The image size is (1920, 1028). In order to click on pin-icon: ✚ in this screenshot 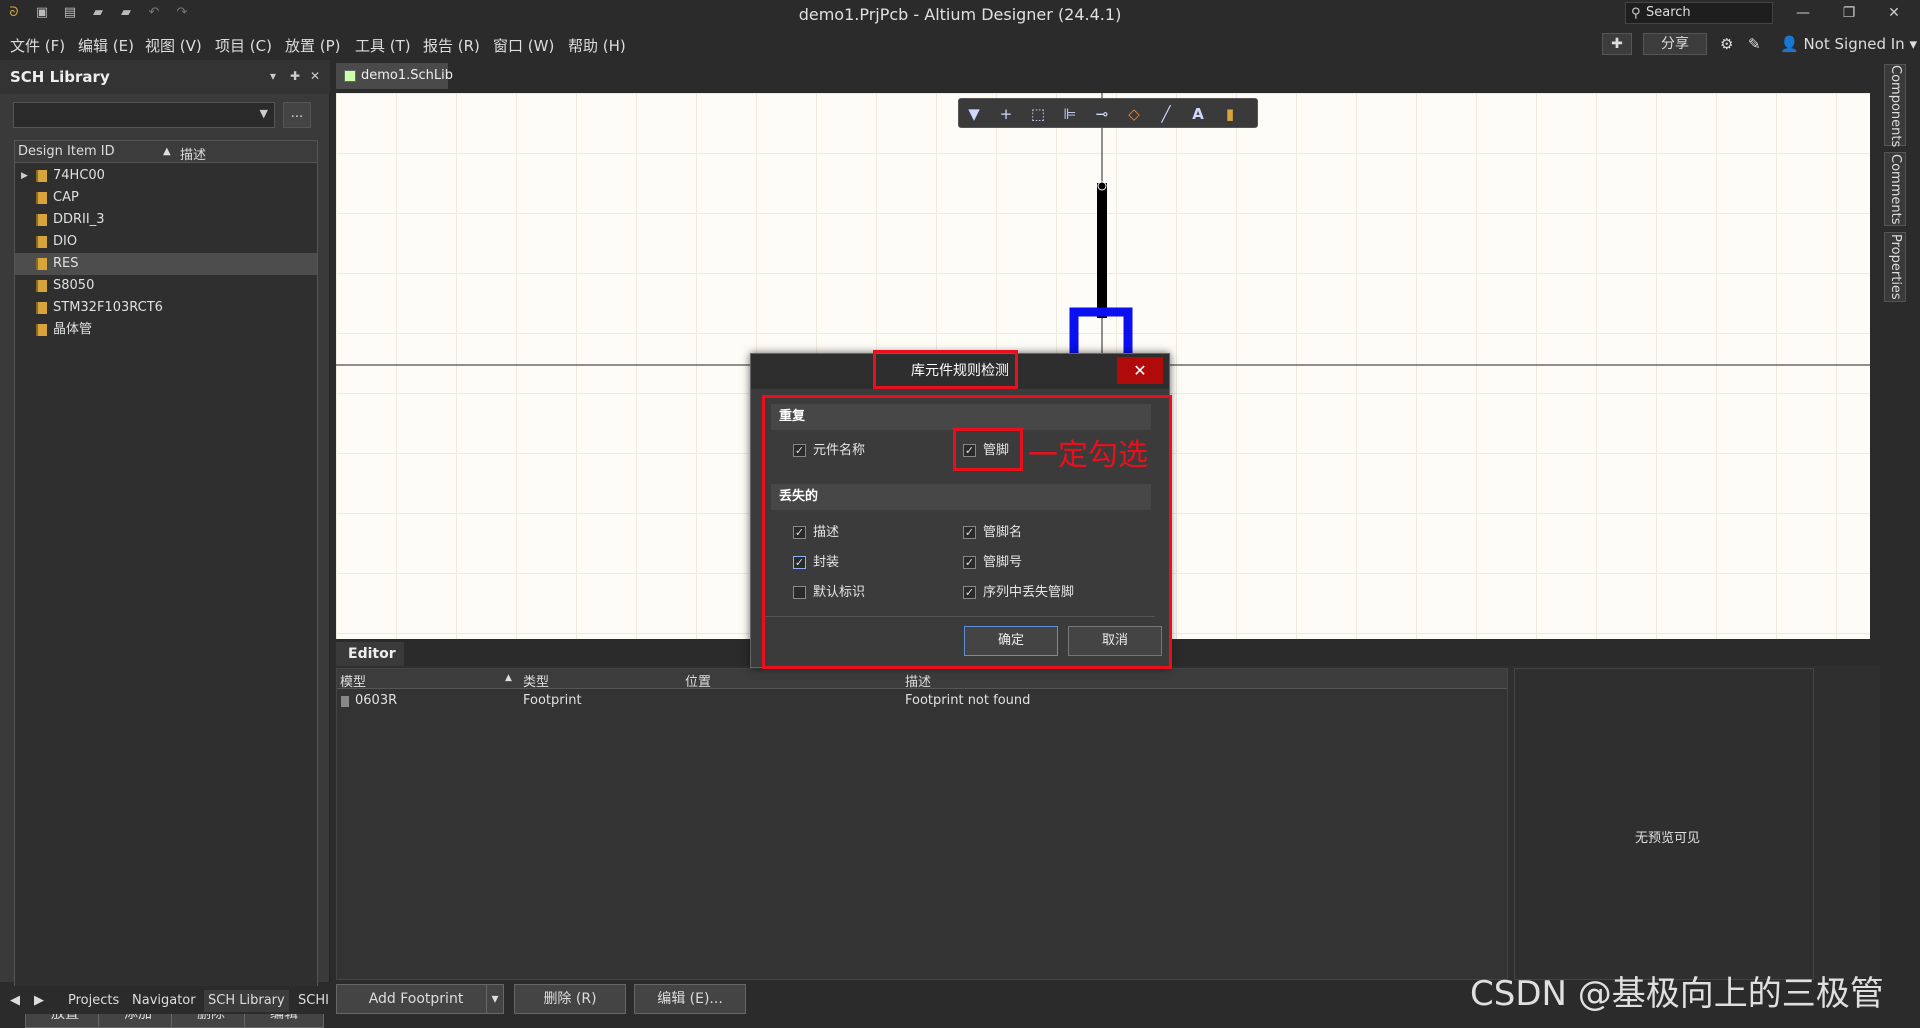, I will do `click(295, 76)`.